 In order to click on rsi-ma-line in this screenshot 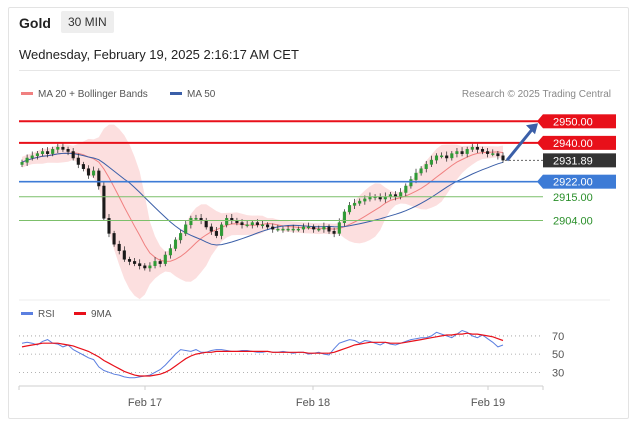, I will do `click(262, 354)`.